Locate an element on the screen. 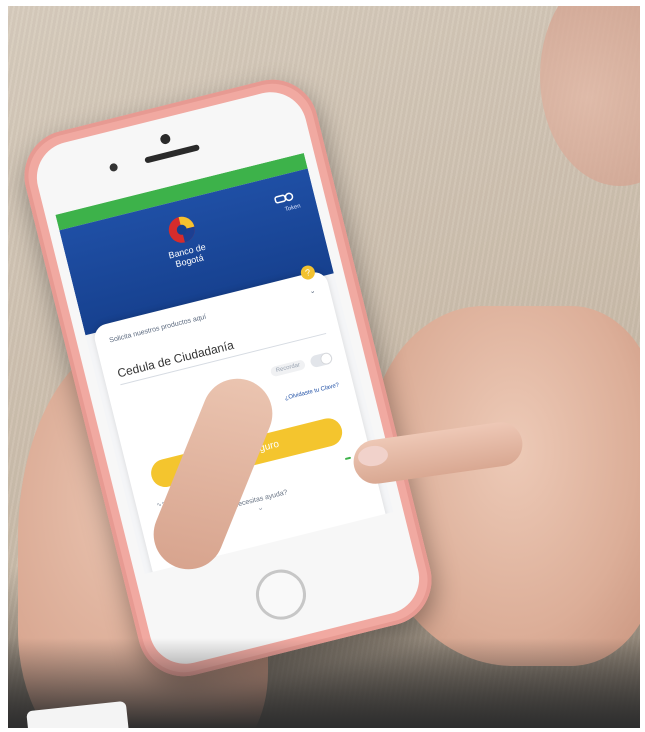  home-button is located at coordinates (281, 594).